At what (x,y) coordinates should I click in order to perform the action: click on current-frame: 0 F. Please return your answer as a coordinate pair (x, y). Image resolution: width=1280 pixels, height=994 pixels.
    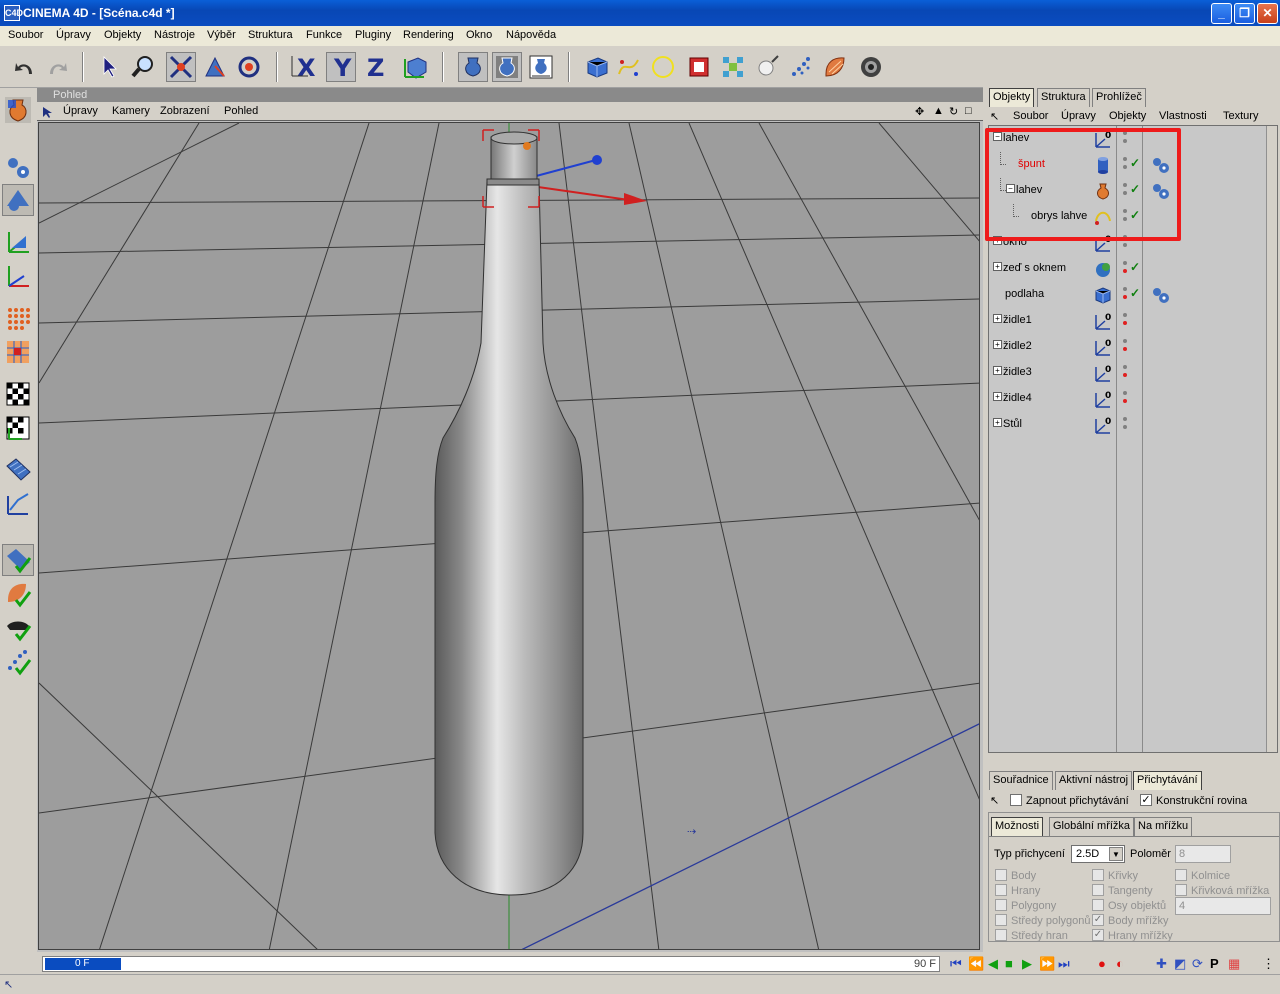
    Looking at the image, I should click on (83, 964).